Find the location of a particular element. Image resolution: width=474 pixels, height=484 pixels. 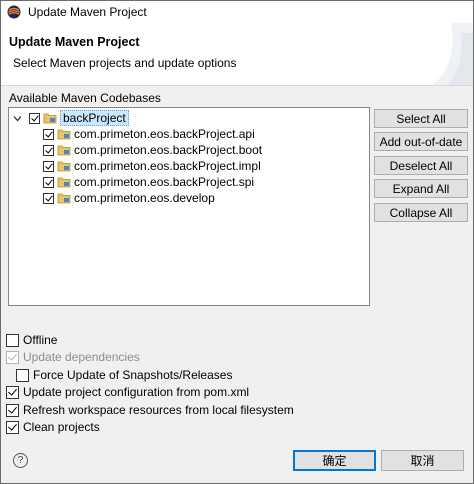

header-title: Update Maven Project is located at coordinates (74, 42).